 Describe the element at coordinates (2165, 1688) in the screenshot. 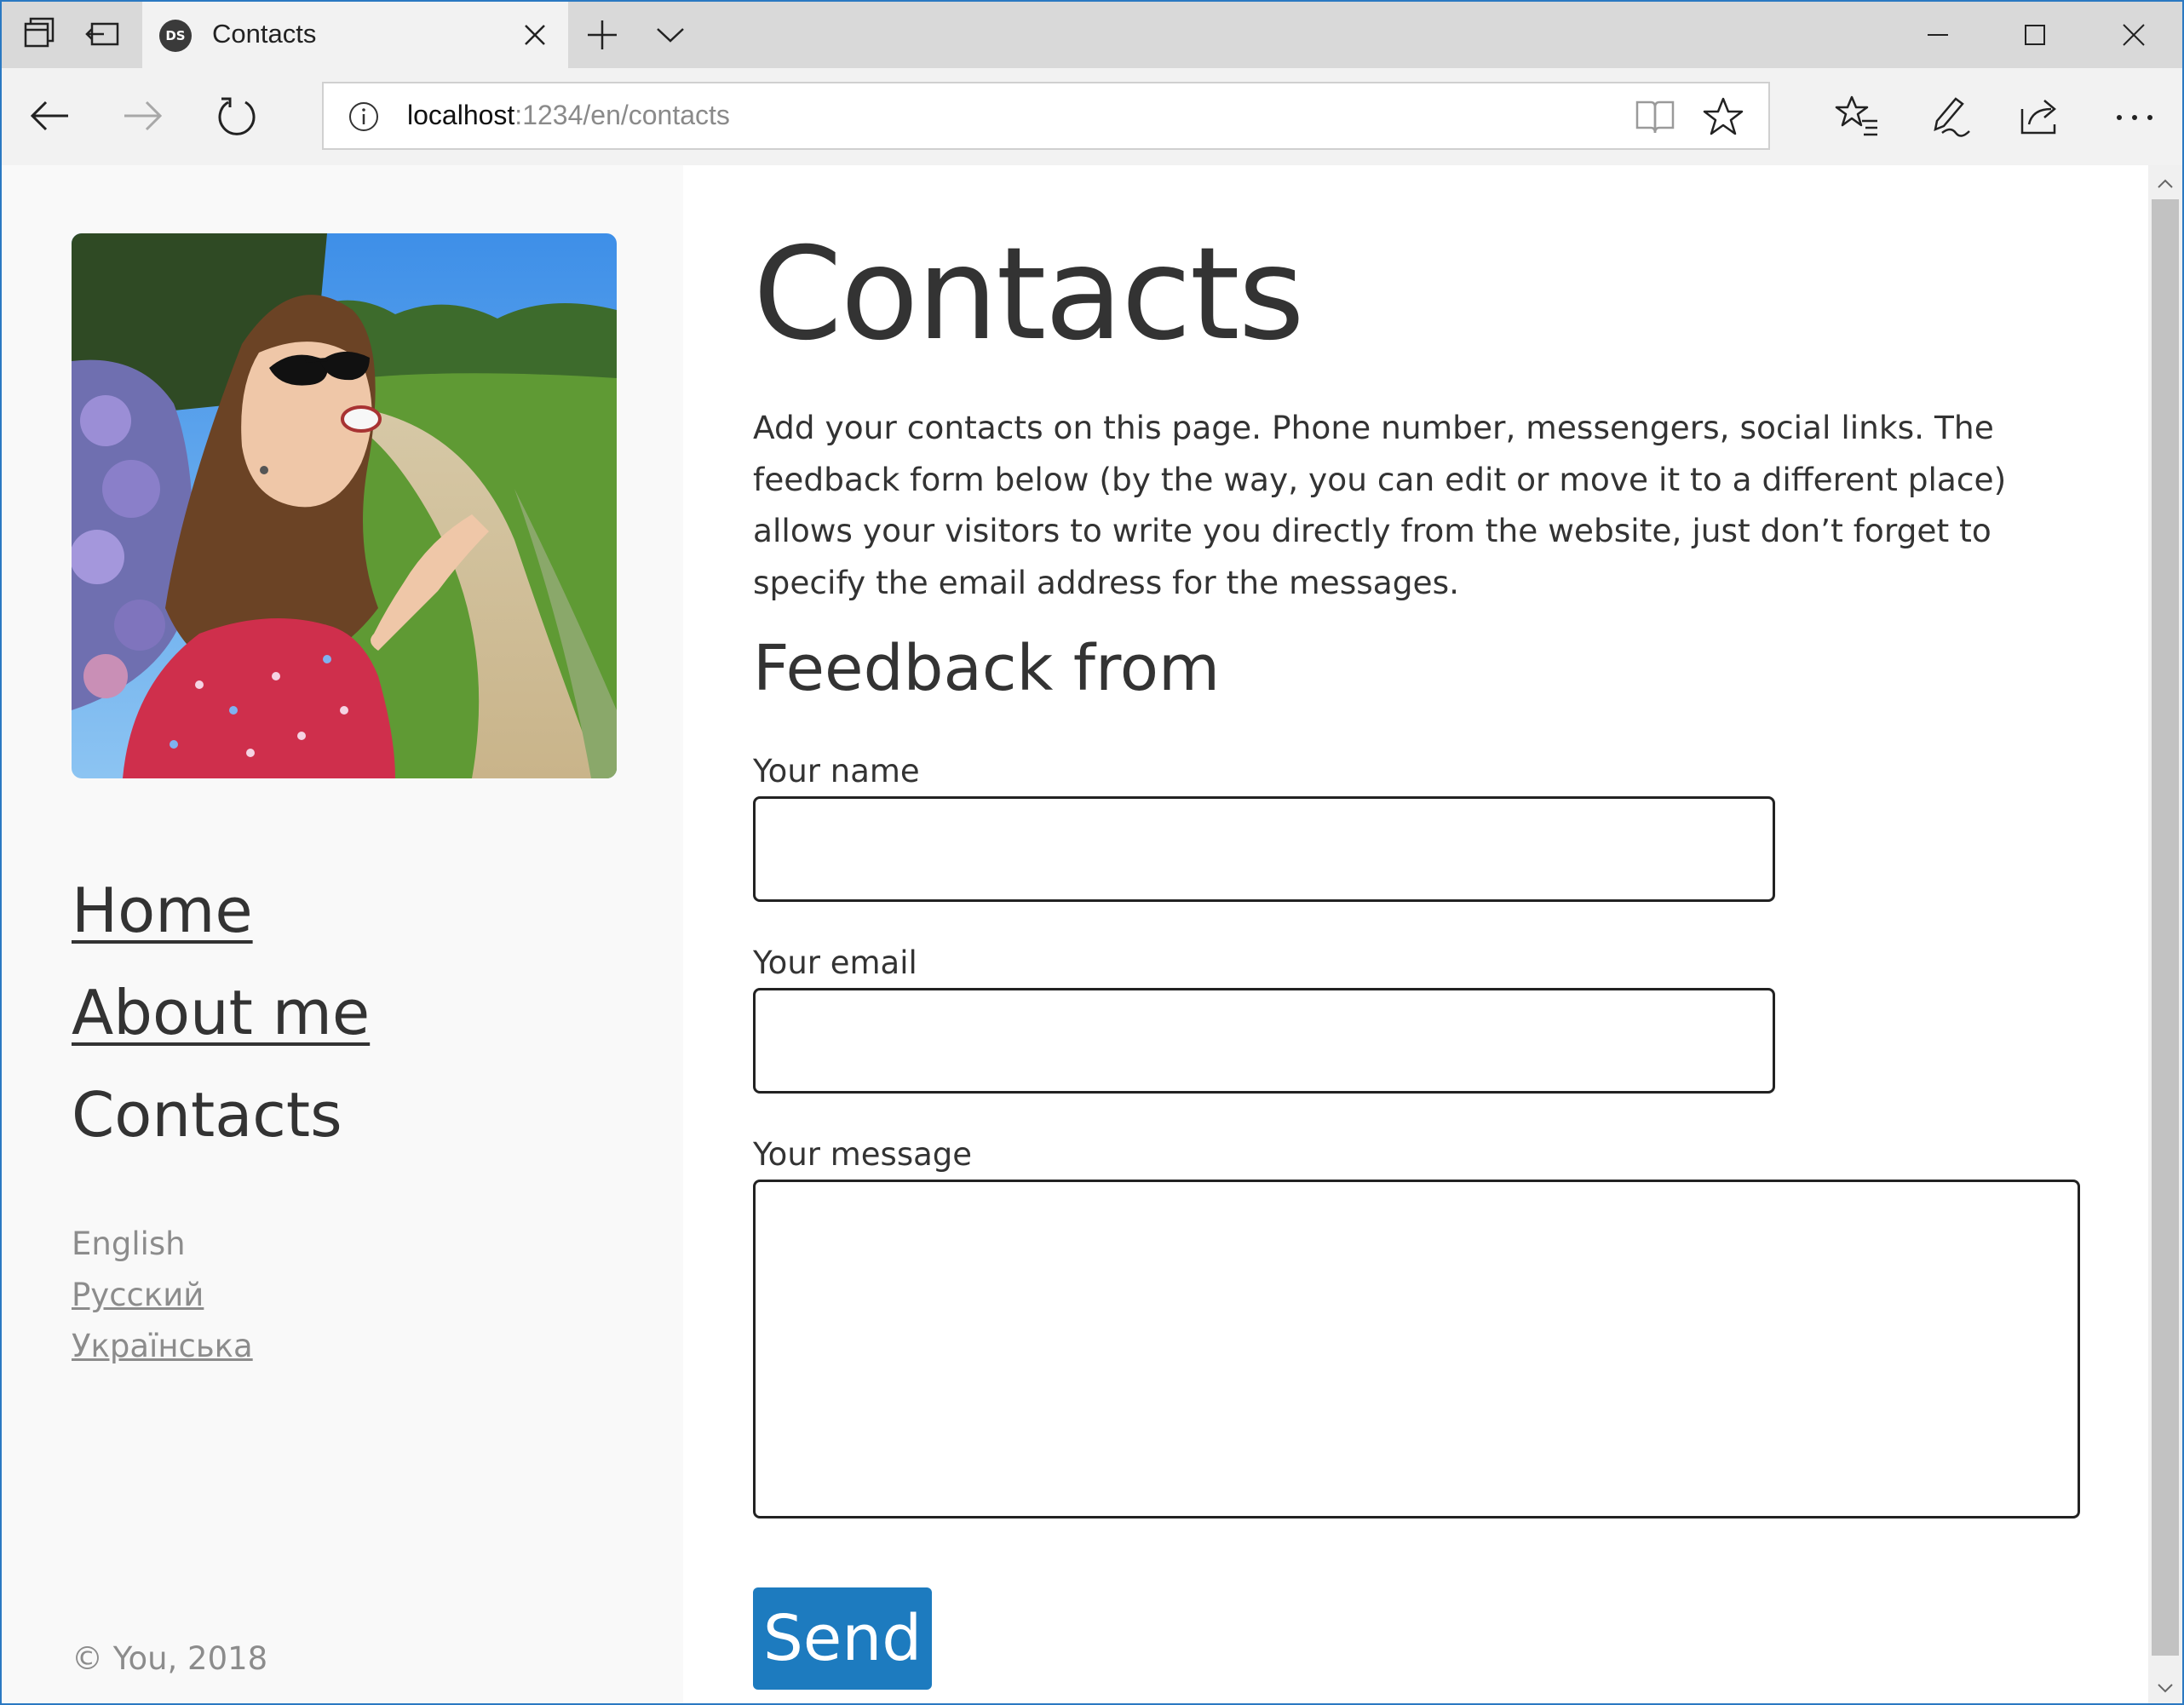

I see `scroll-down-chevron-icon` at that location.